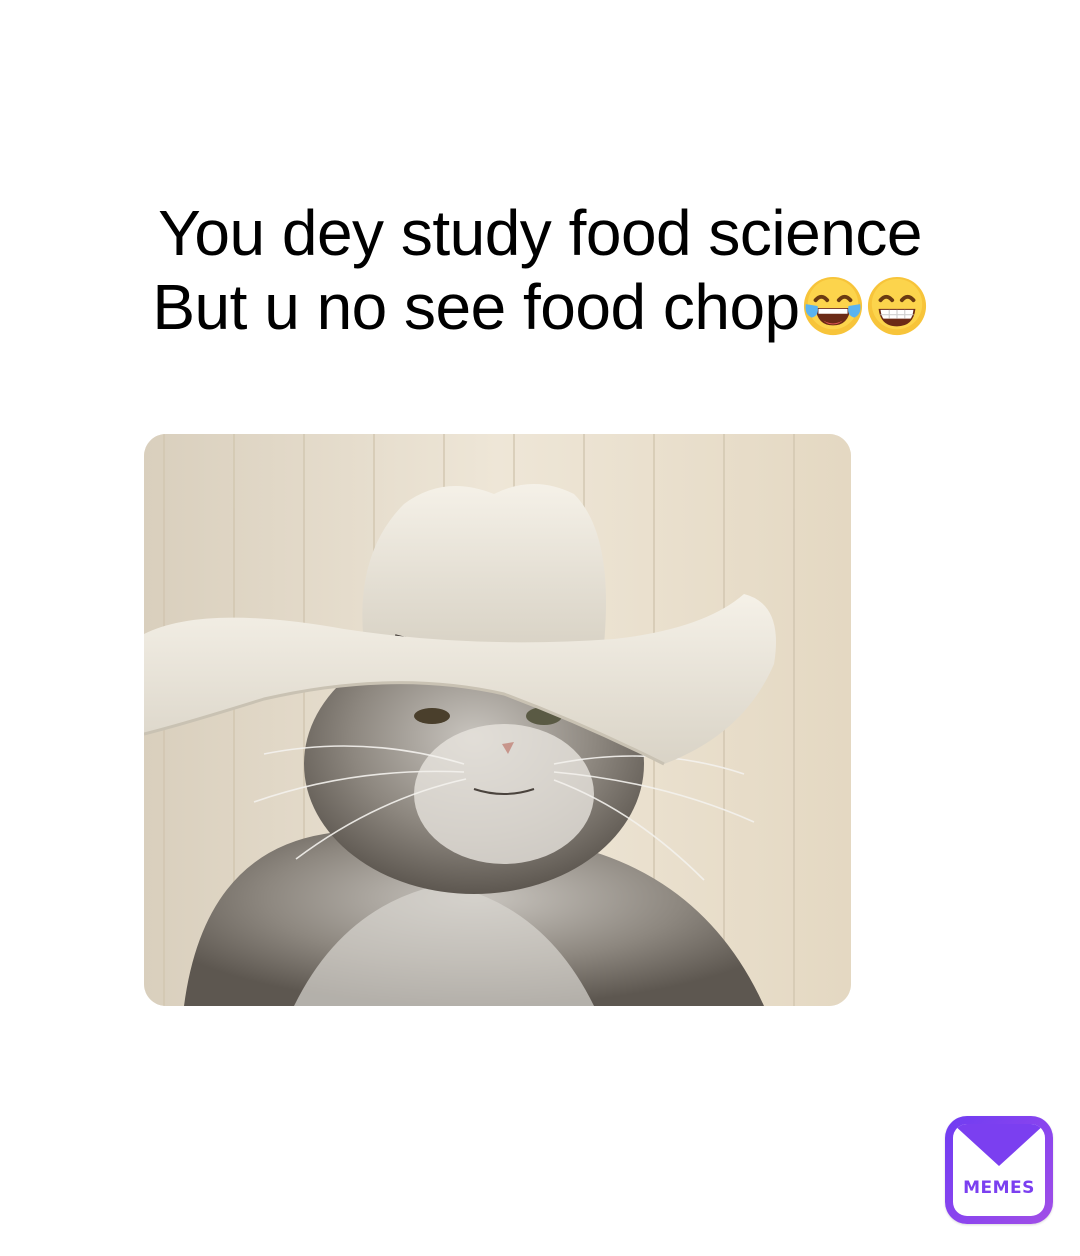 The height and width of the screenshot is (1256, 1080). I want to click on memes-logo-card: MEMES, so click(999, 1170).